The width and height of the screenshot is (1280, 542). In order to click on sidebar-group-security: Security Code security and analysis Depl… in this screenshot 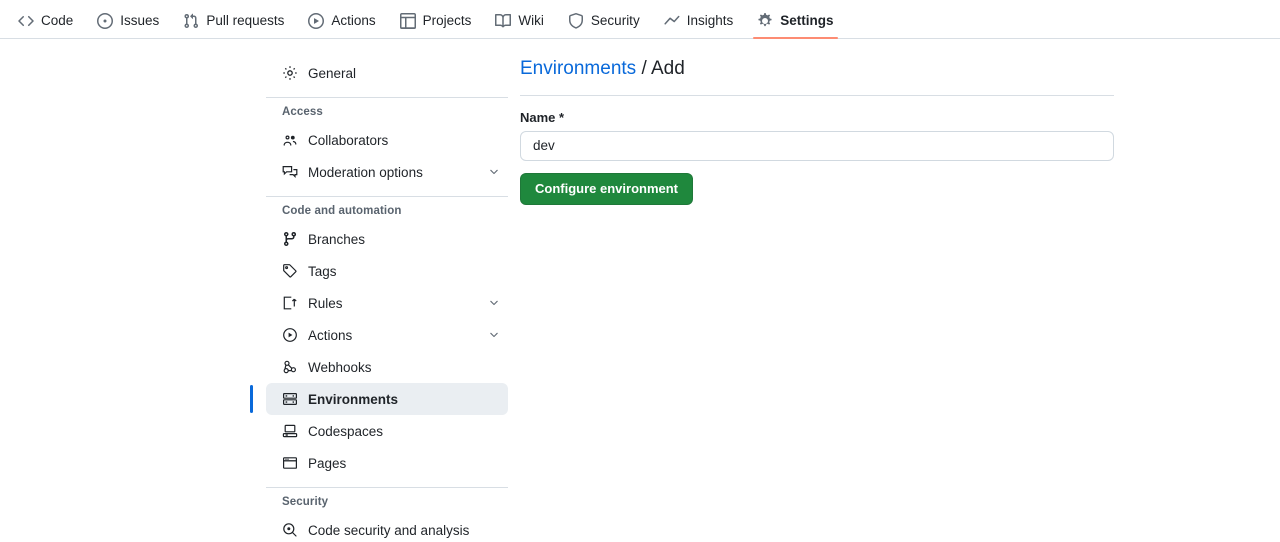, I will do `click(387, 519)`.